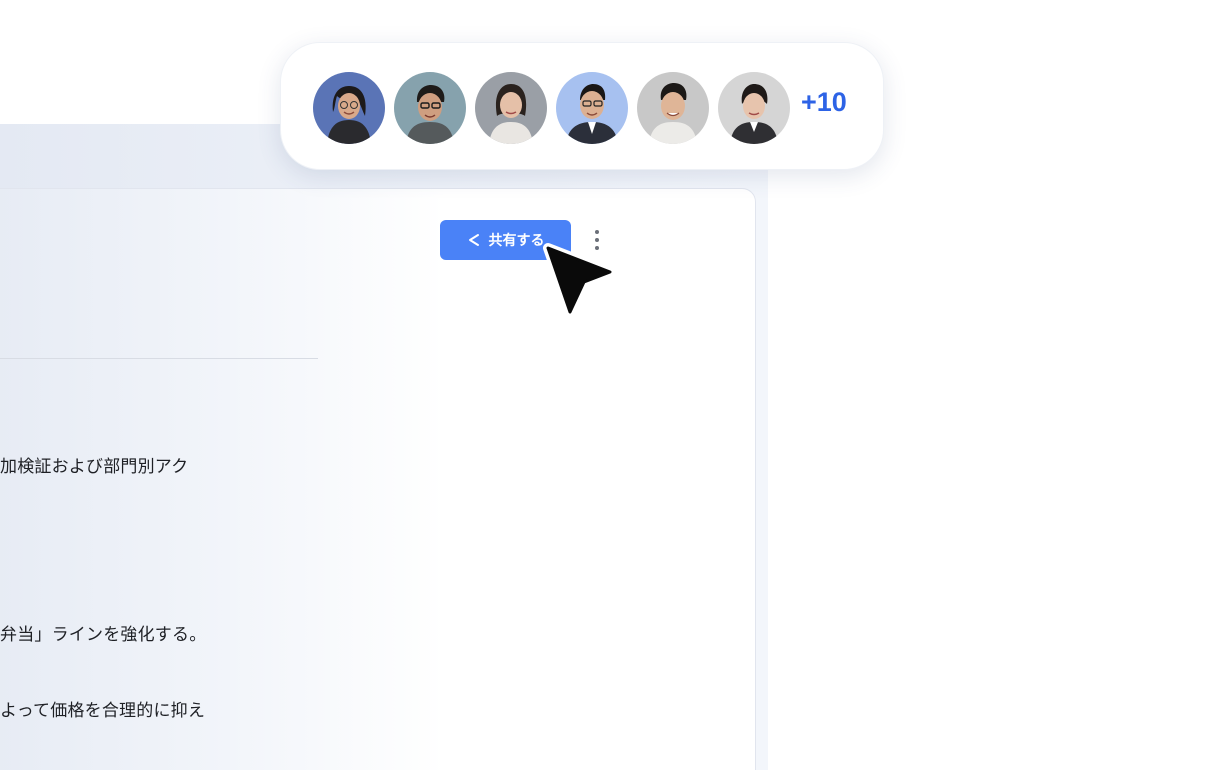 Image resolution: width=1208 pixels, height=770 pixels. I want to click on more-vertical-icon, so click(597, 232).